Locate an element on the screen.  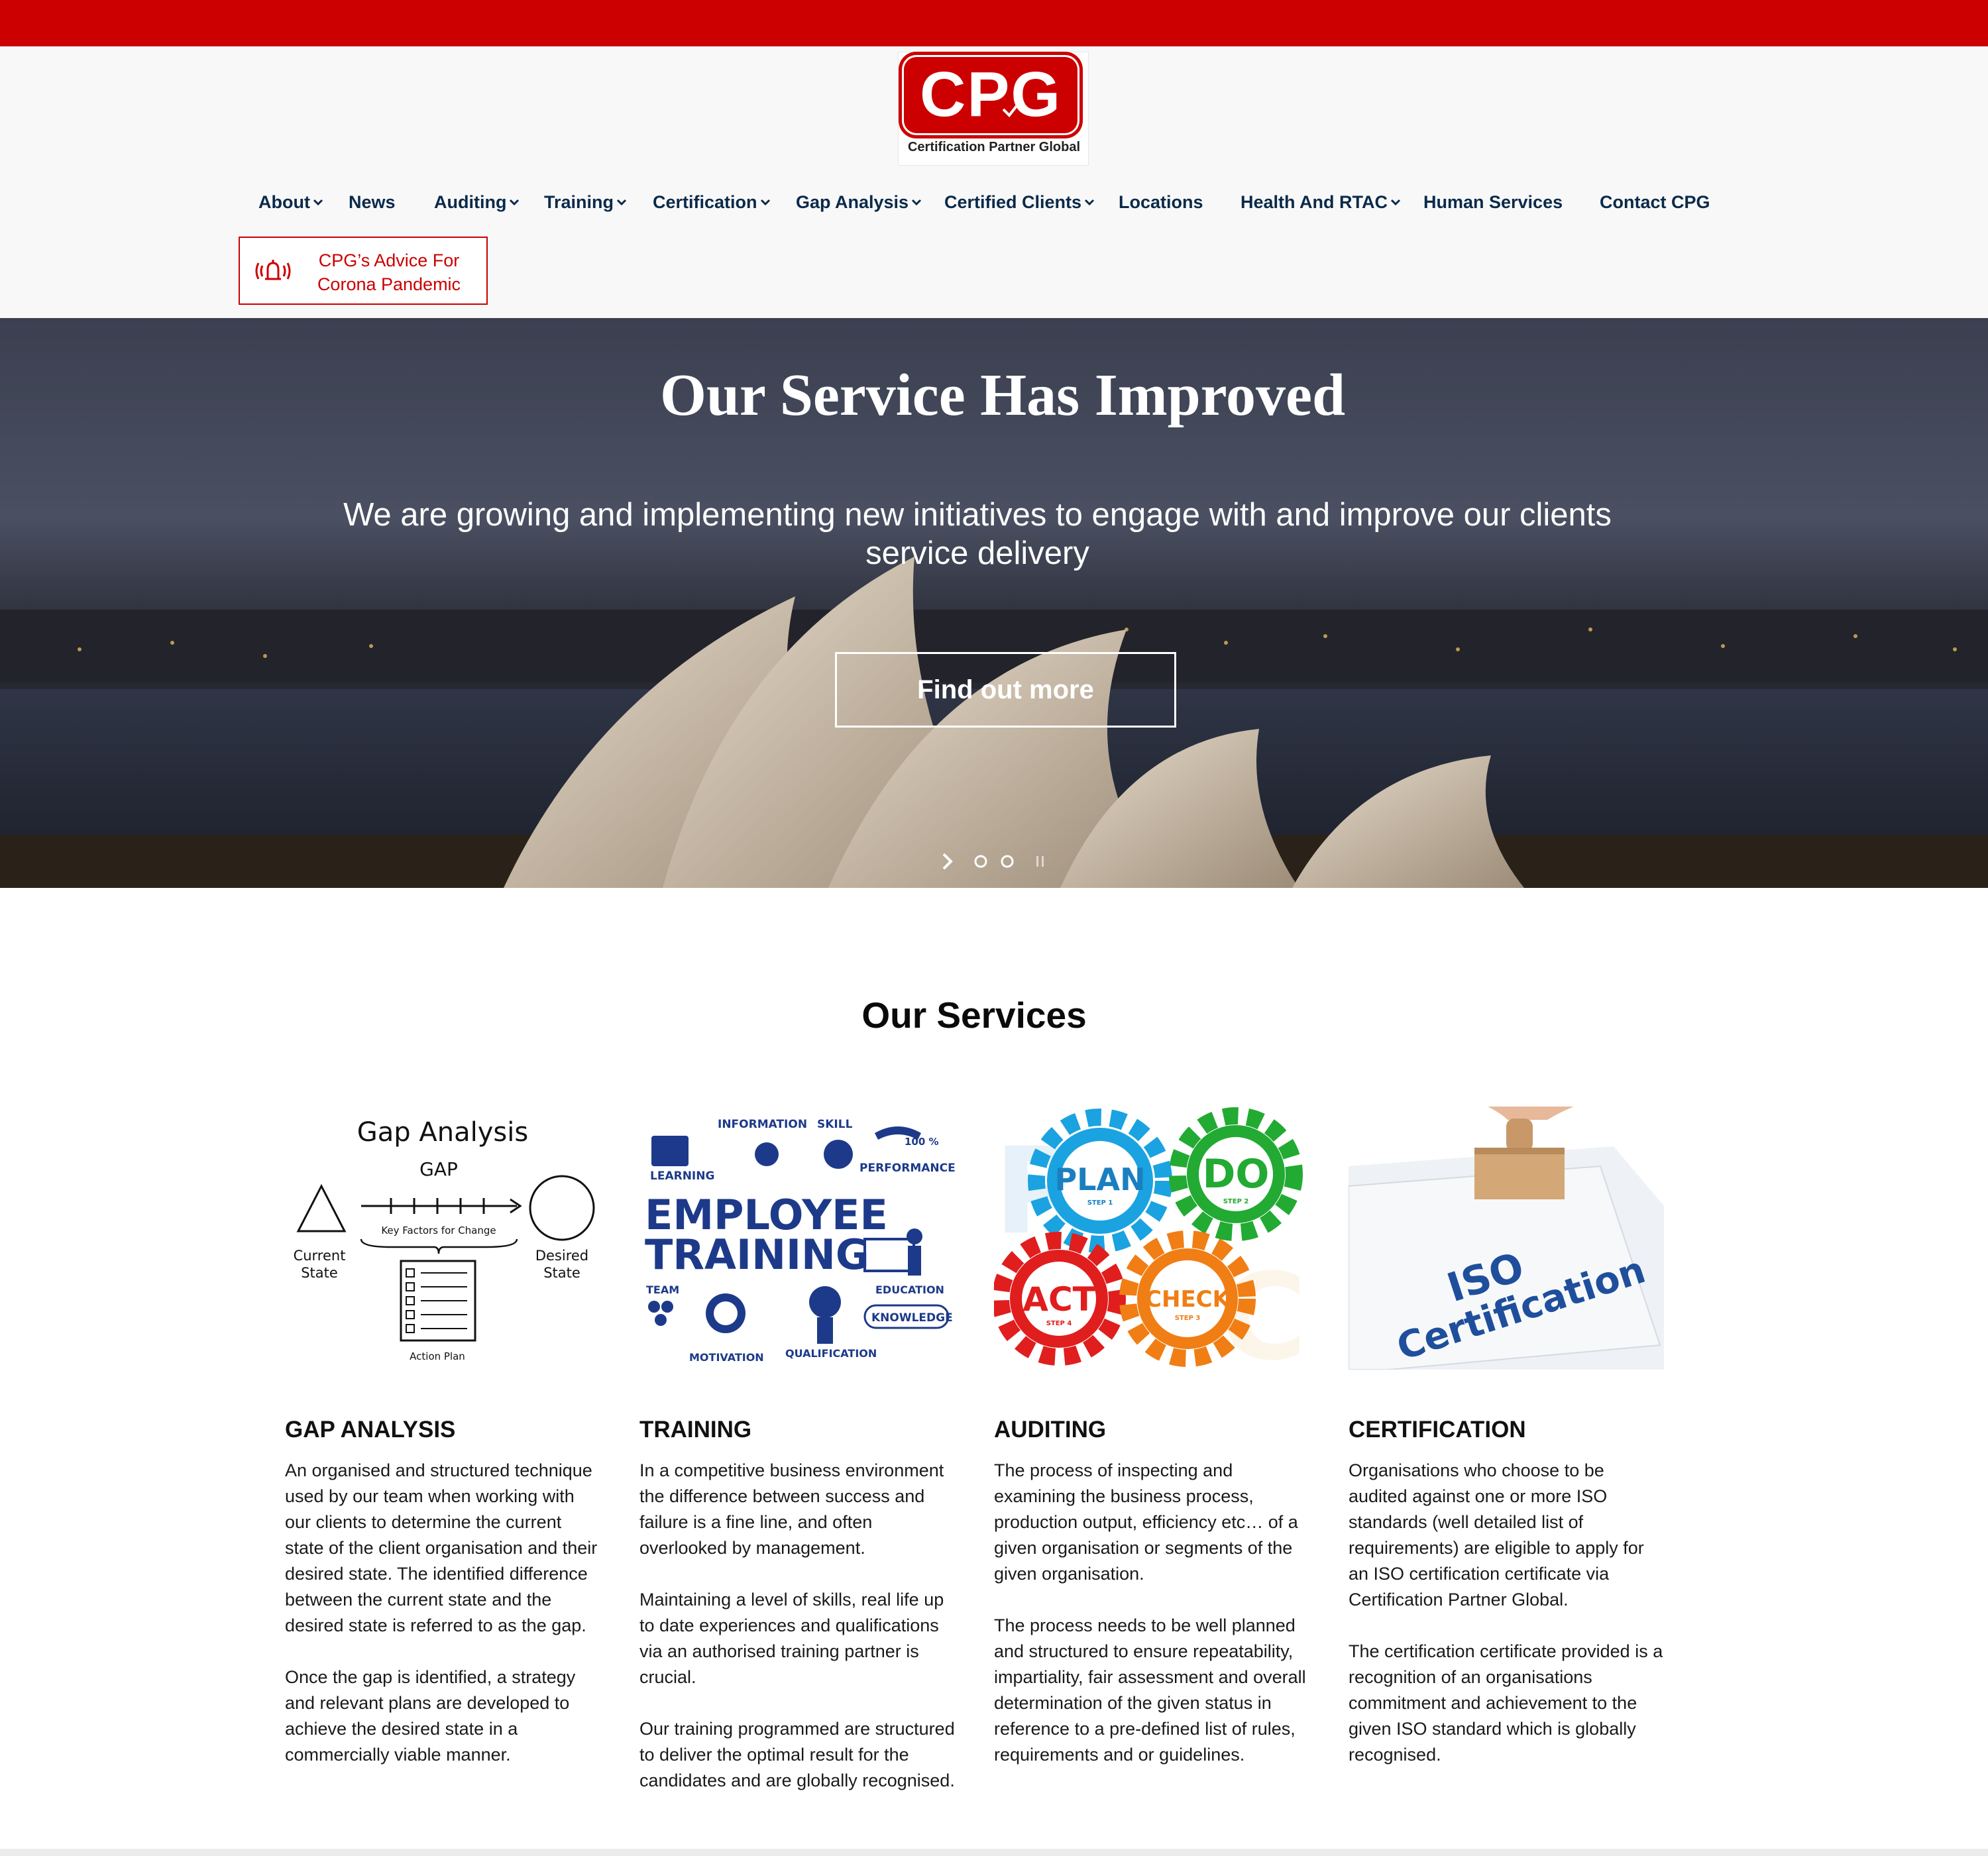
gear-do-step: STEP 2 is located at coordinates (1236, 1201).